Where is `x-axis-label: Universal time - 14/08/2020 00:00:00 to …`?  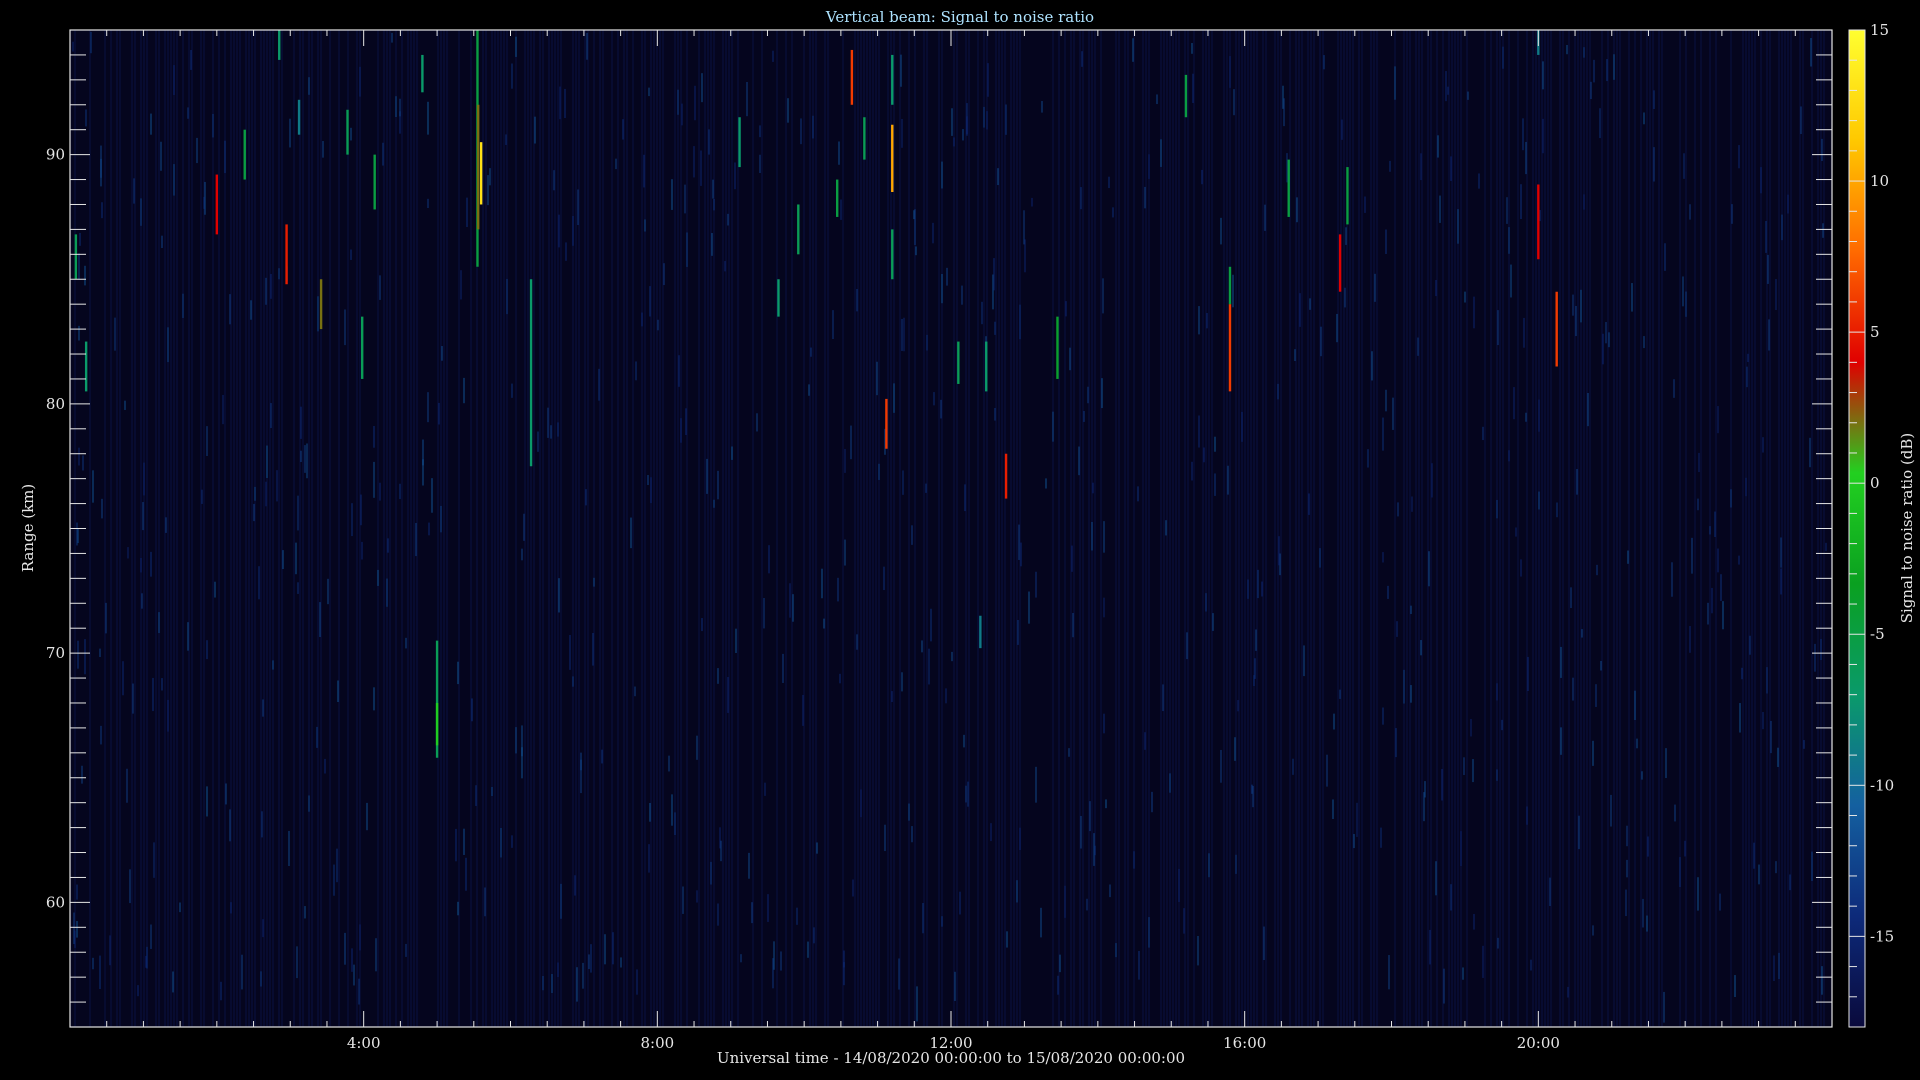 x-axis-label: Universal time - 14/08/2020 00:00:00 to … is located at coordinates (951, 1058).